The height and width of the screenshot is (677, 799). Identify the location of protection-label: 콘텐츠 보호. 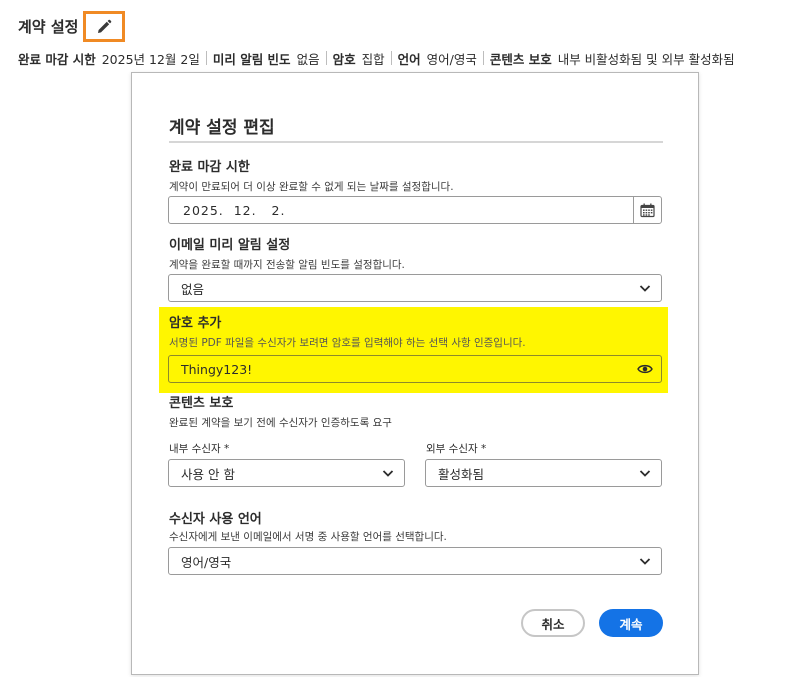
(201, 403).